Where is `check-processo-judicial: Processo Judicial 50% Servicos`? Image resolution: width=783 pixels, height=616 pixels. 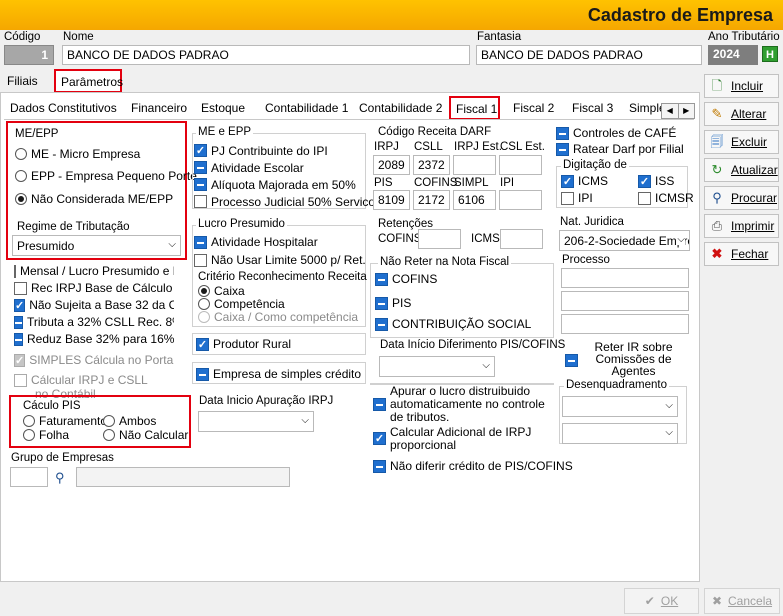 check-processo-judicial: Processo Judicial 50% Servicos is located at coordinates (287, 201).